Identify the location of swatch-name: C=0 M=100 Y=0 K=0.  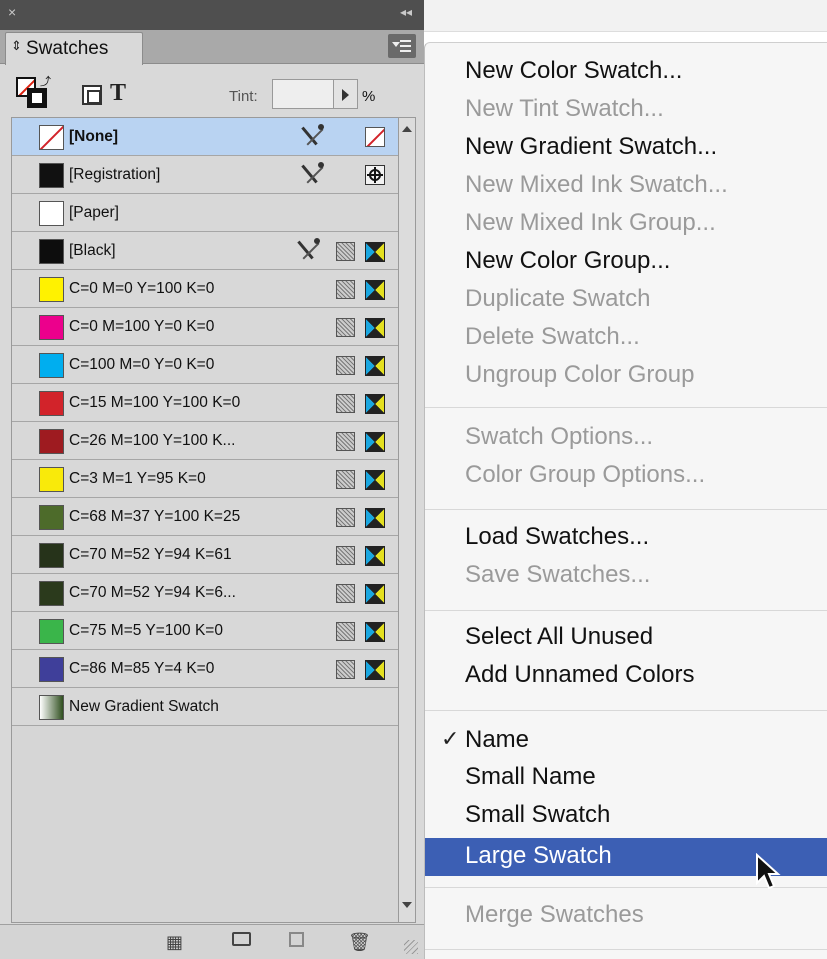
(142, 326).